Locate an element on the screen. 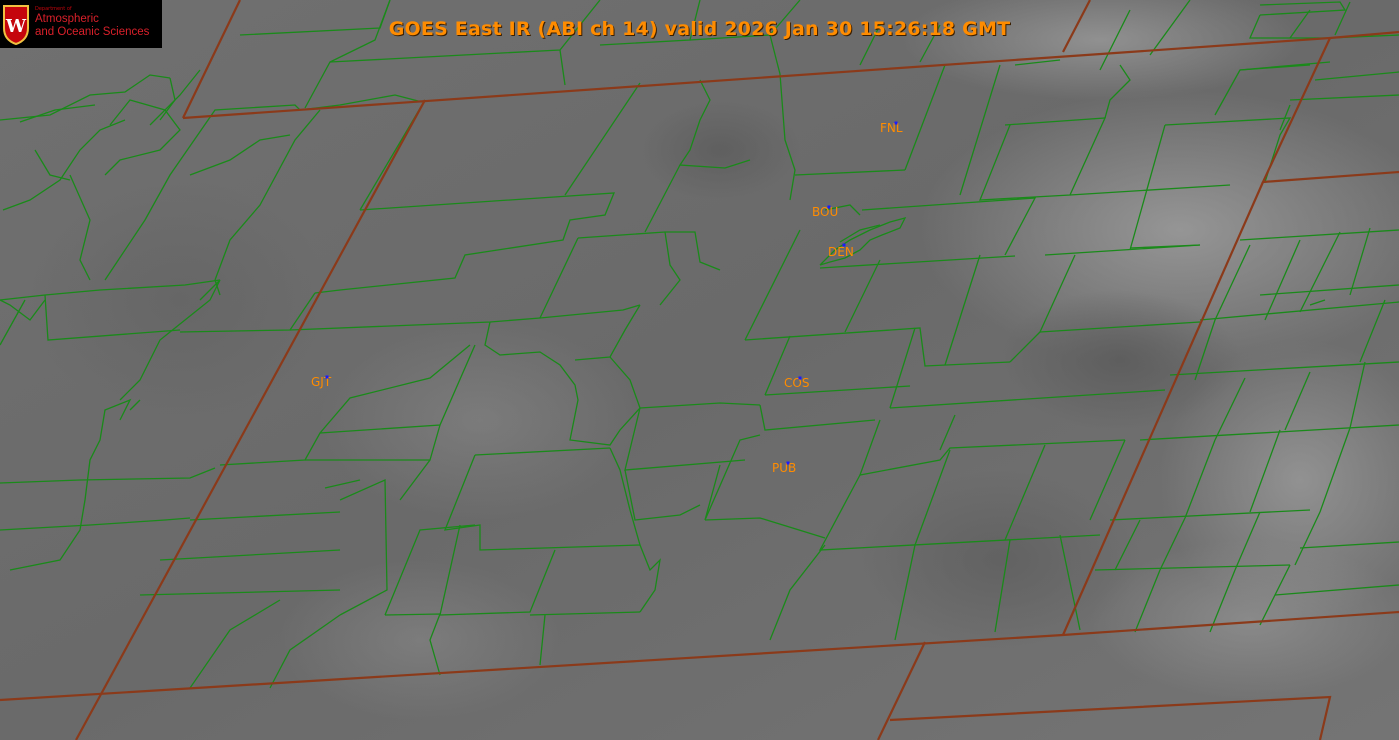 Image resolution: width=1399 pixels, height=740 pixels. station-label: BOU is located at coordinates (825, 212).